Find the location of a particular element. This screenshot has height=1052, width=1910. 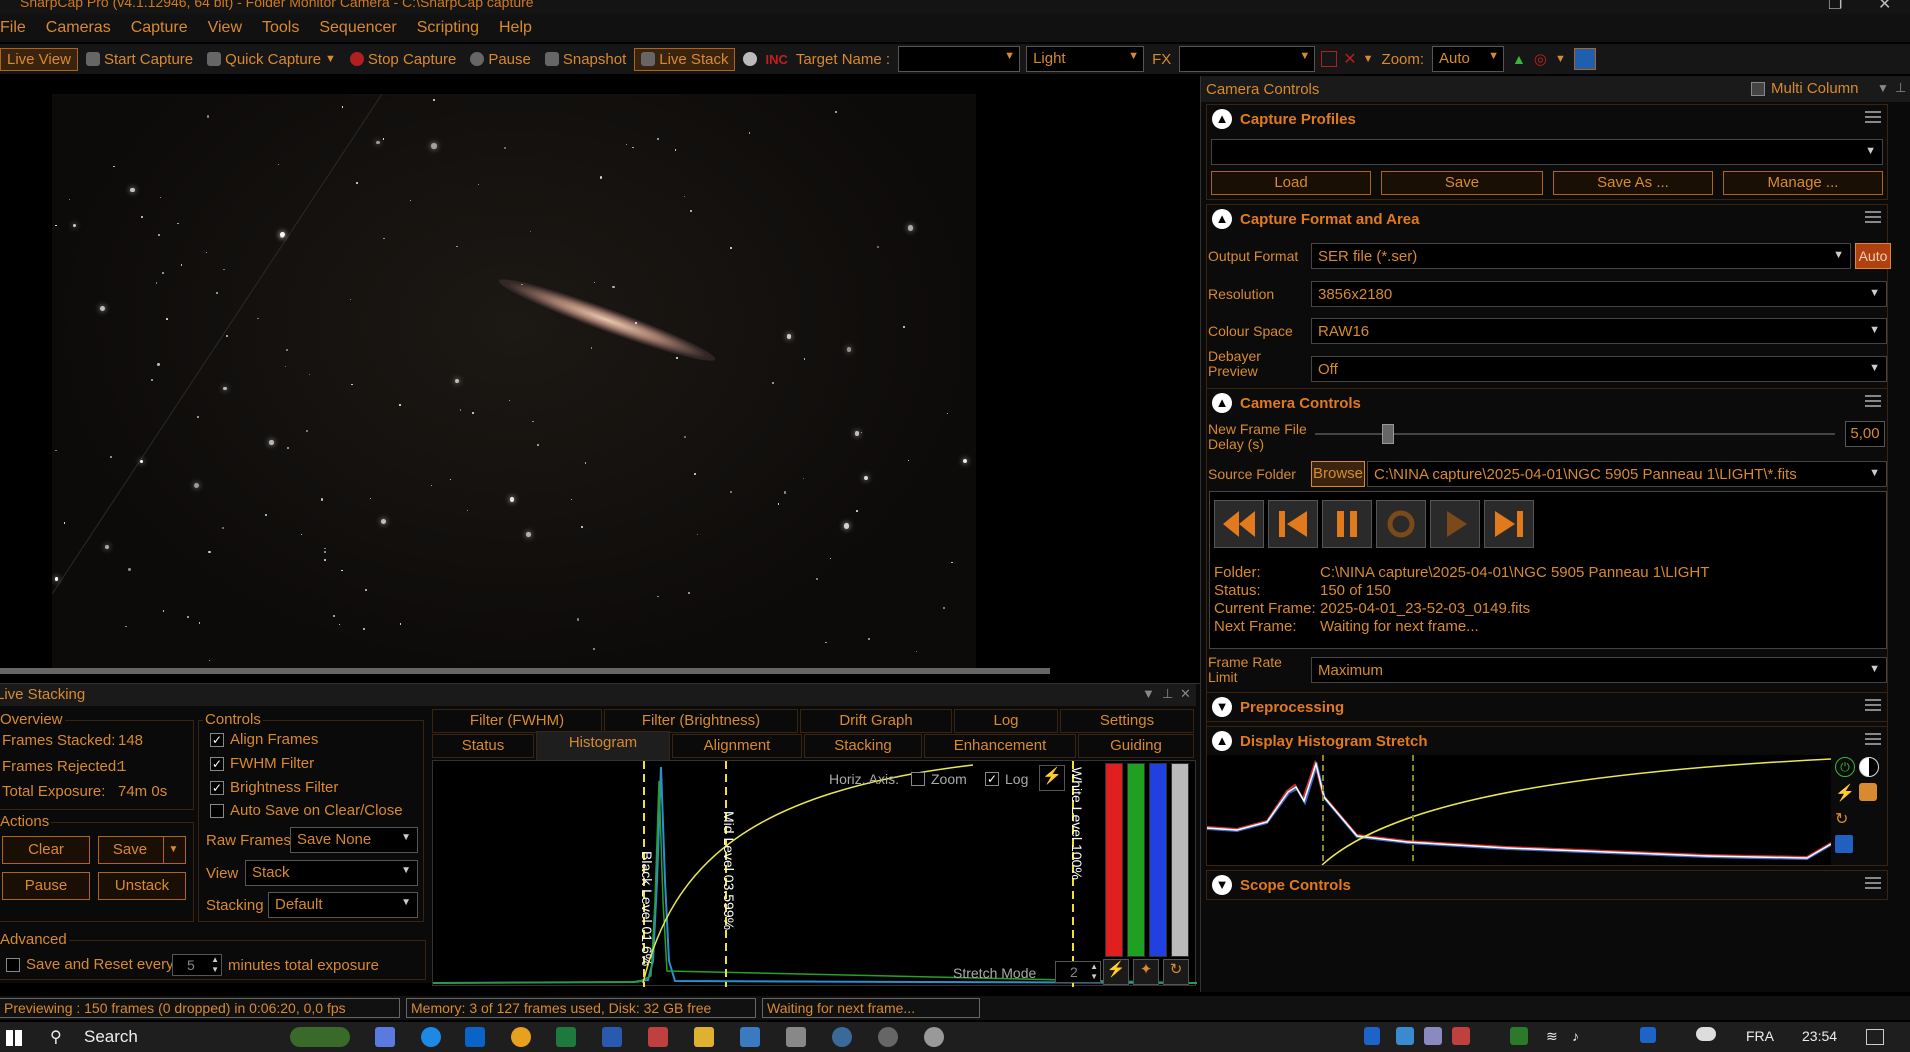

histogram-icon: ▲ is located at coordinates (1519, 59).